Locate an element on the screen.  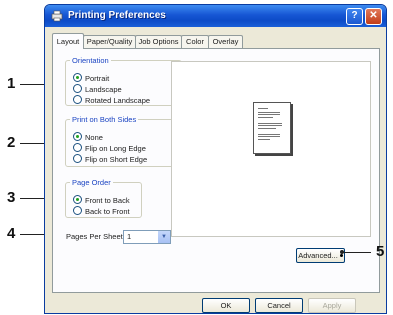
help-icon: ? is located at coordinates (354, 15).